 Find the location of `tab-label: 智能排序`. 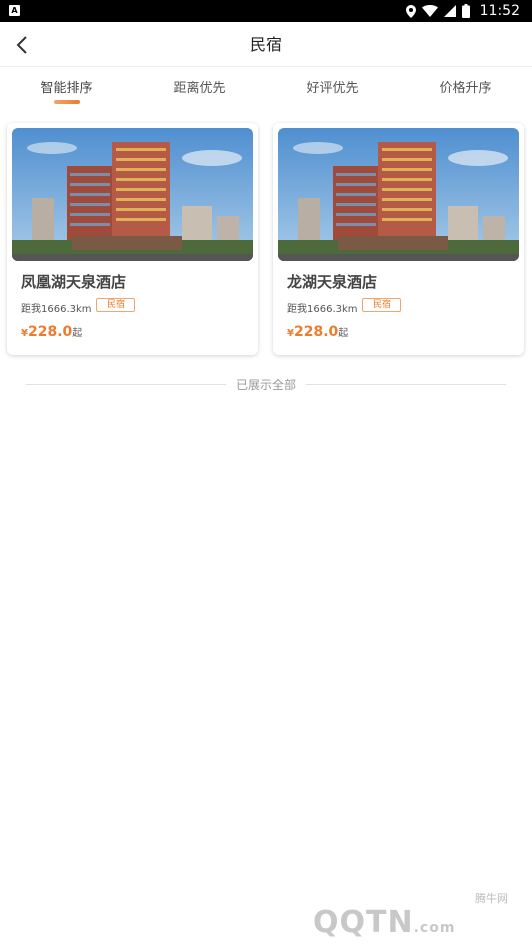

tab-label: 智能排序 is located at coordinates (66, 88).